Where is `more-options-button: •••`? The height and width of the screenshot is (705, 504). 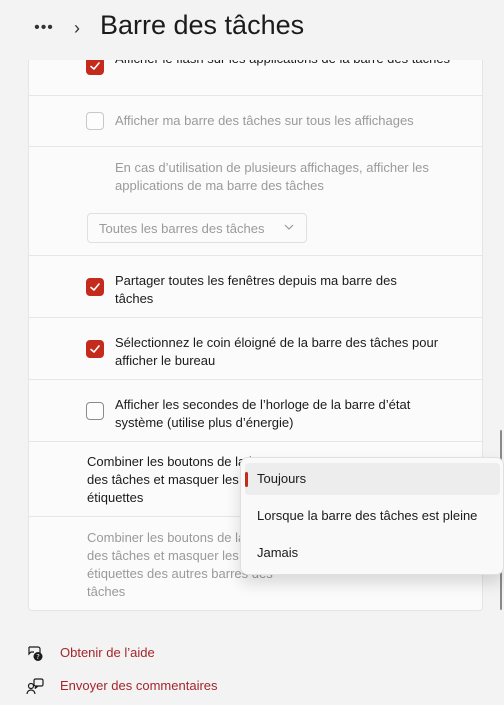
more-options-button: ••• is located at coordinates (44, 28).